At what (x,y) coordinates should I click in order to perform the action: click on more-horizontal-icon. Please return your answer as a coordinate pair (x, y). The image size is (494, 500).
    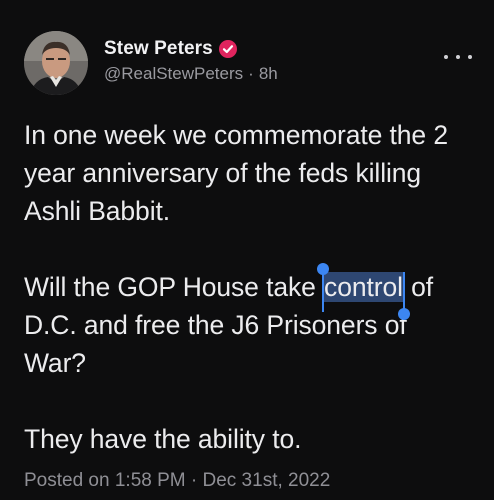
    Looking at the image, I should click on (446, 57).